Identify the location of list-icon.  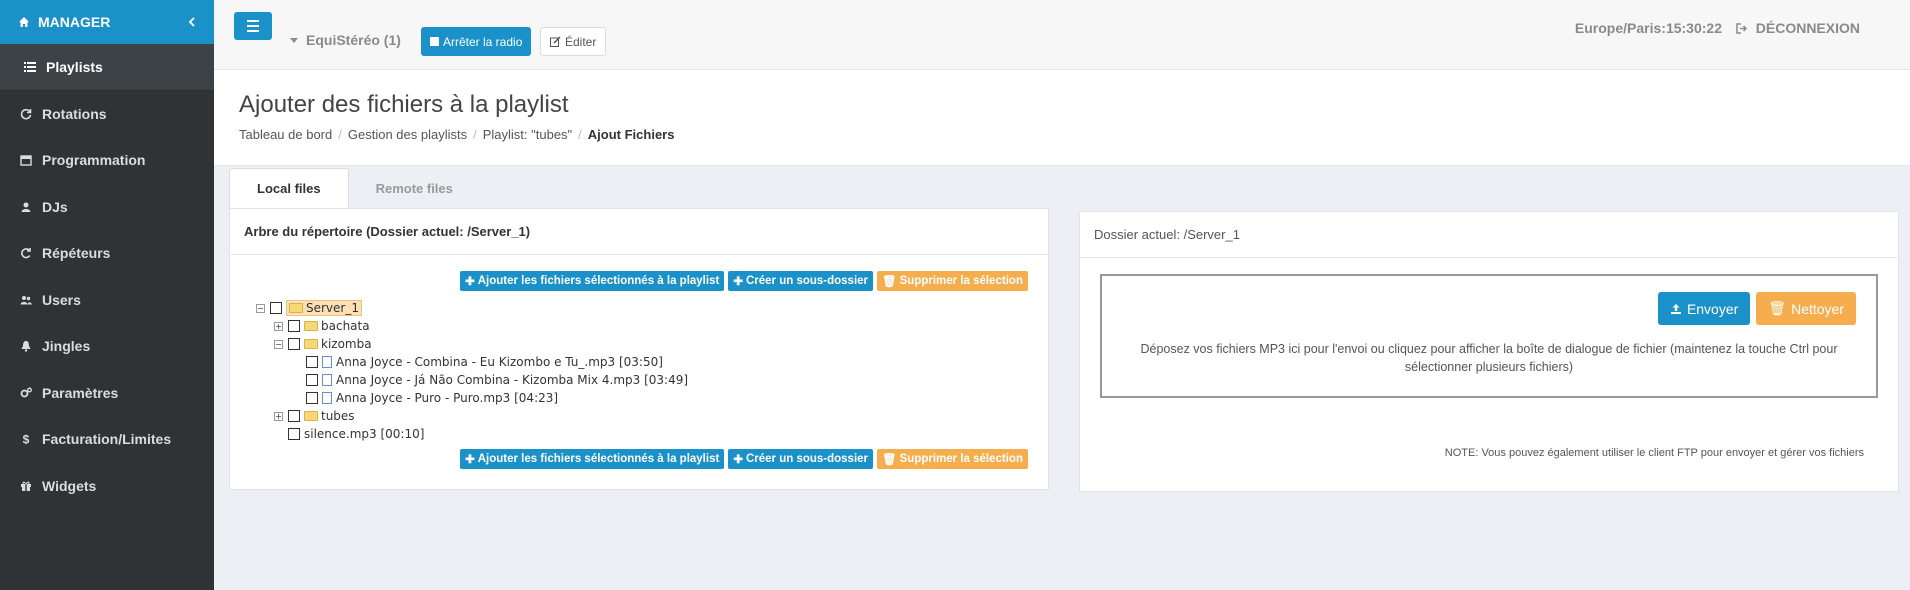
(30, 66).